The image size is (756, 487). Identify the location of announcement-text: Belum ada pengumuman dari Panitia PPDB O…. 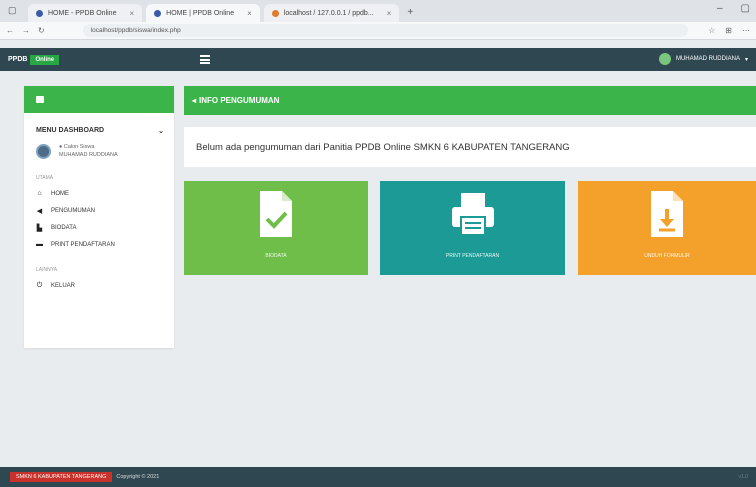
(383, 147).